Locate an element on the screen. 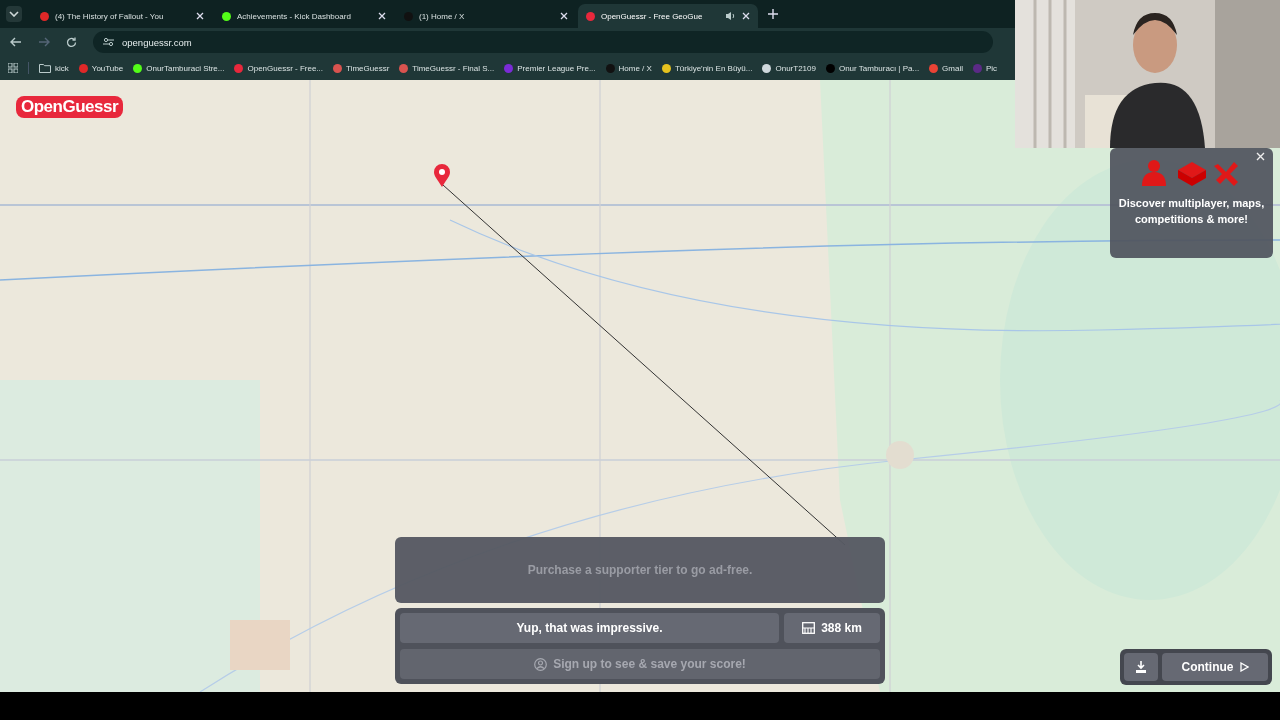 The image size is (1280, 720). new-tab-icon is located at coordinates (773, 14).